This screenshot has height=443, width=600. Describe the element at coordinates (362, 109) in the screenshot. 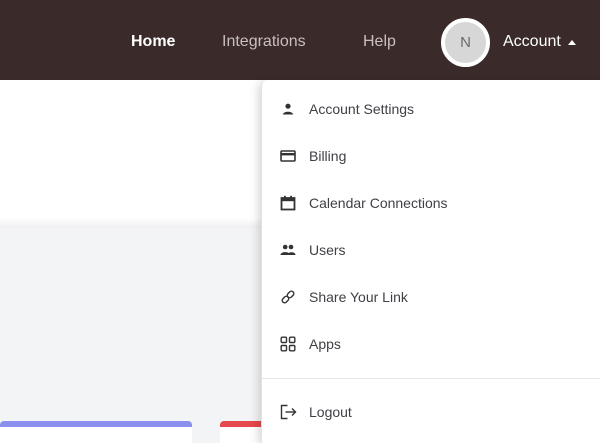

I see `menu-item-label: Account Settings` at that location.